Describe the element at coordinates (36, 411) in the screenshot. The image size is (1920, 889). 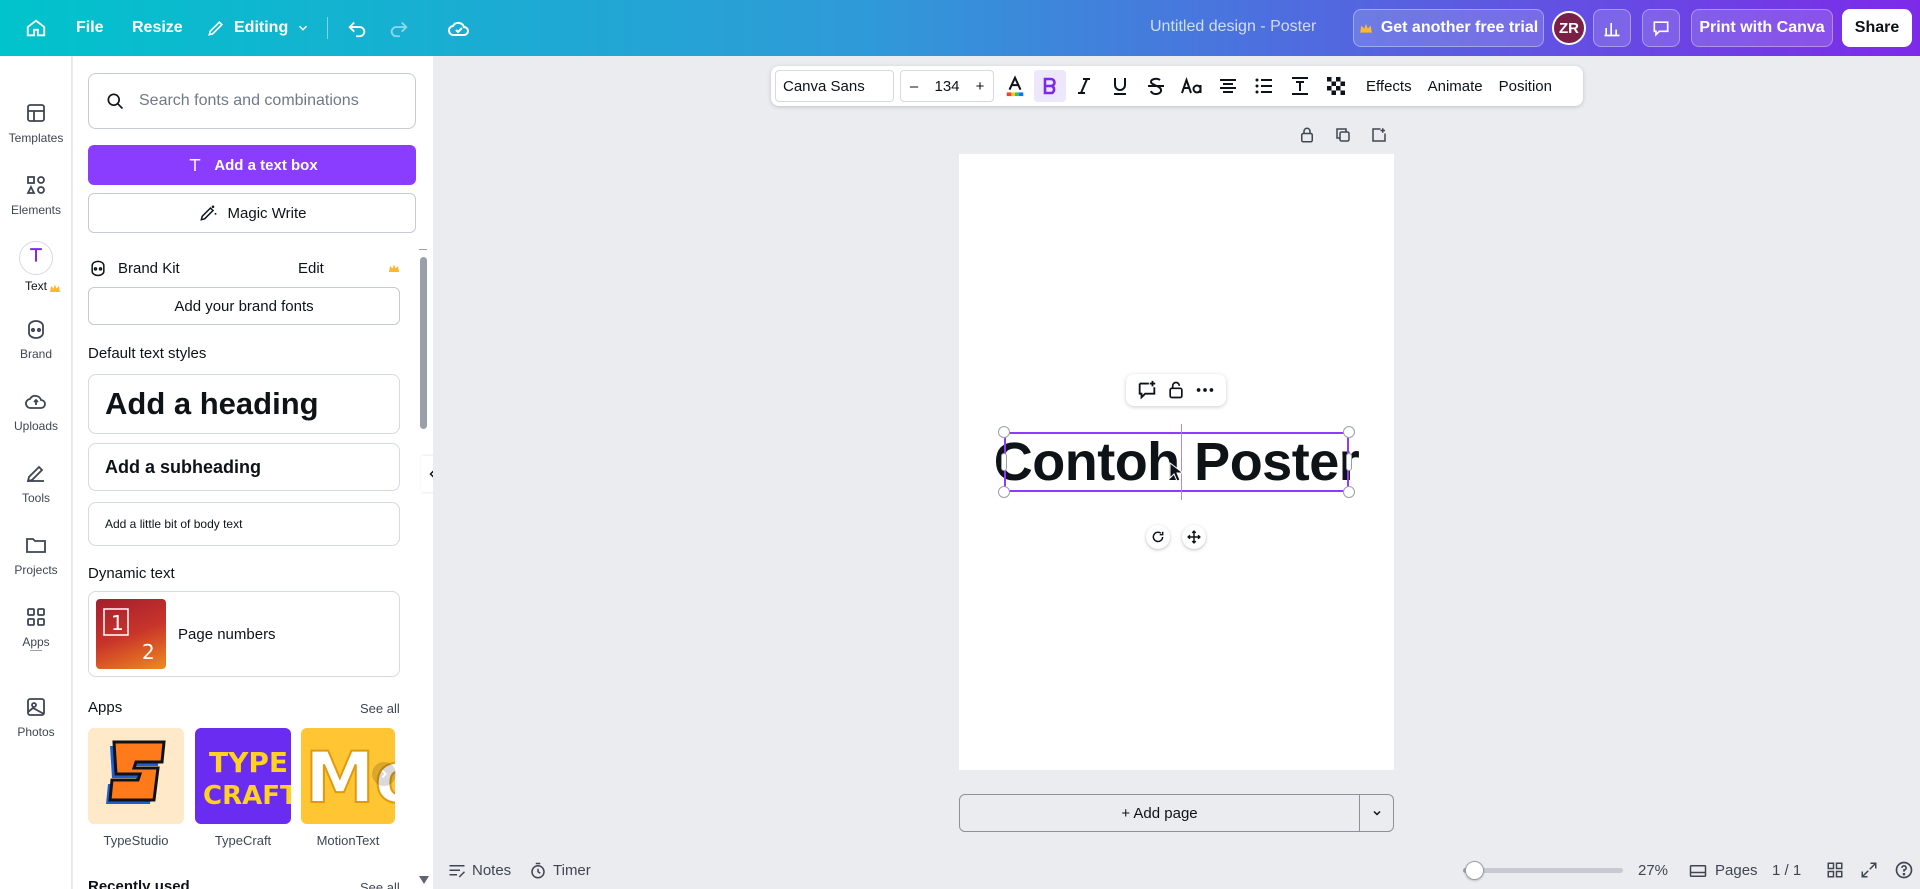
I see `sidebar-item-uploads: Uploads` at that location.